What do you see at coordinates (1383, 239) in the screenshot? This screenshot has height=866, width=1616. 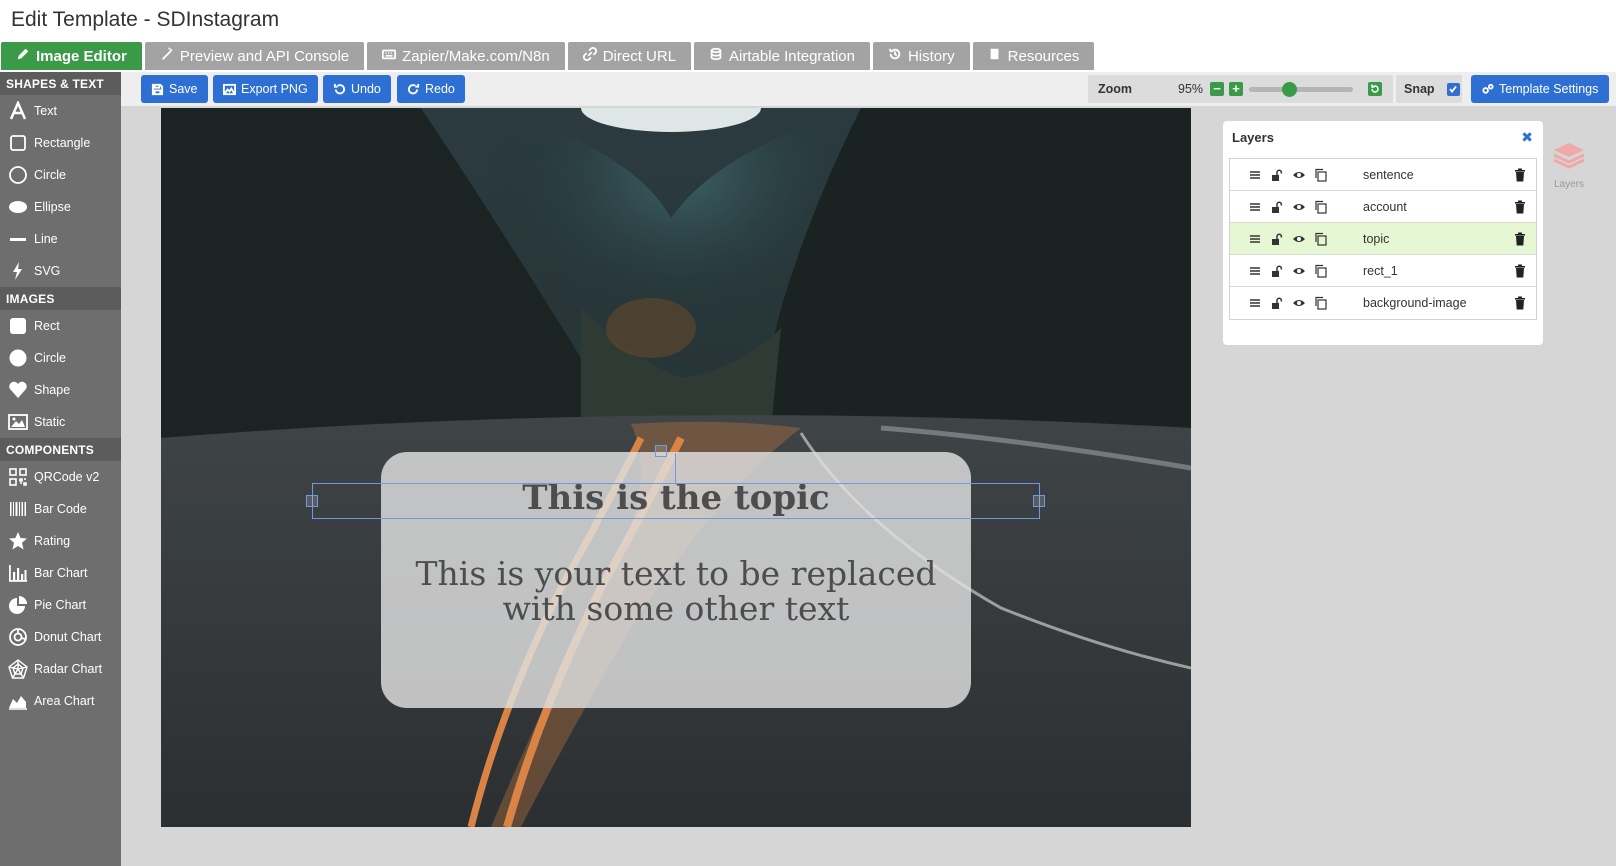 I see `layer-row: topic` at bounding box center [1383, 239].